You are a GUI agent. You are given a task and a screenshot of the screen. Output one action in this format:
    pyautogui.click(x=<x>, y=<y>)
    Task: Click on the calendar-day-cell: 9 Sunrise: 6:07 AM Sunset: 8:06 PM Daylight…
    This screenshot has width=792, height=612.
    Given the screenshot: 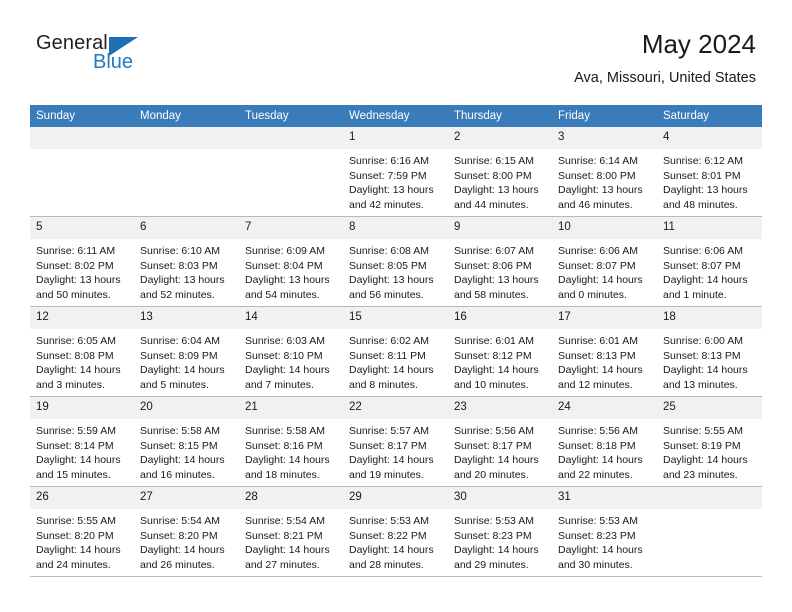 What is the action you would take?
    pyautogui.click(x=500, y=261)
    